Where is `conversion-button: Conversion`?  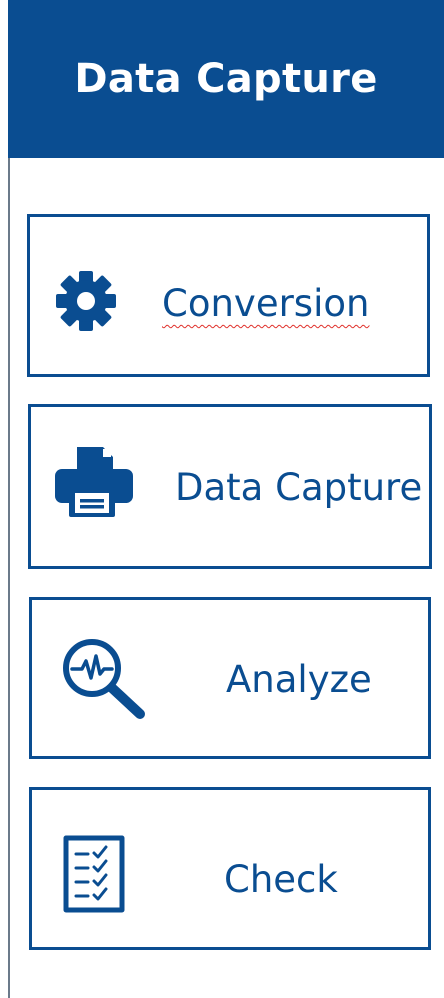 conversion-button: Conversion is located at coordinates (228, 295).